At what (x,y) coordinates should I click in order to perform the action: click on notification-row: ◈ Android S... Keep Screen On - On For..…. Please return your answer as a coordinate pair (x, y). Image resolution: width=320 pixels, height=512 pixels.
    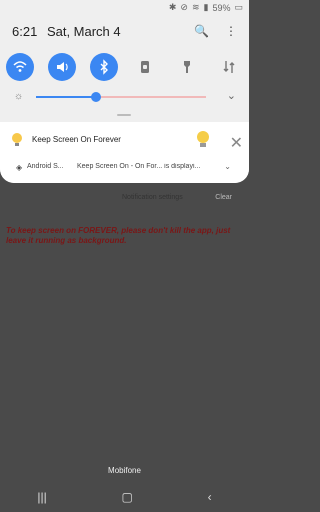
    Looking at the image, I should click on (124, 168).